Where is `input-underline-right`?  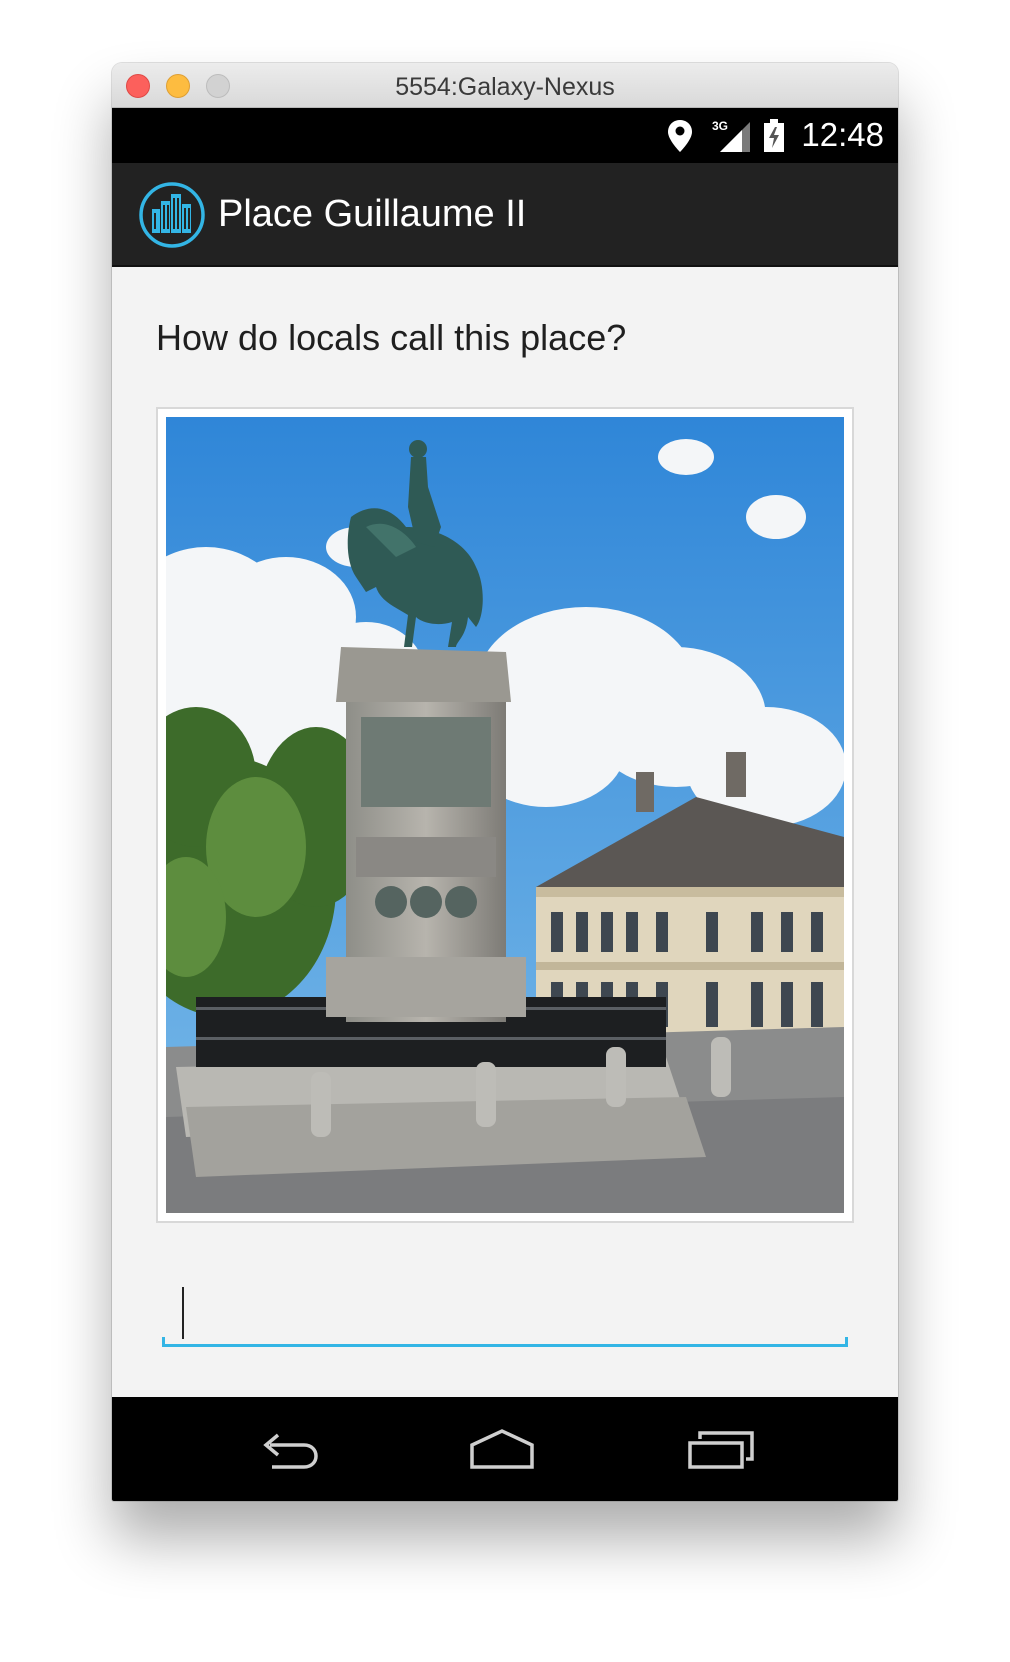
input-underline-right is located at coordinates (846, 1342).